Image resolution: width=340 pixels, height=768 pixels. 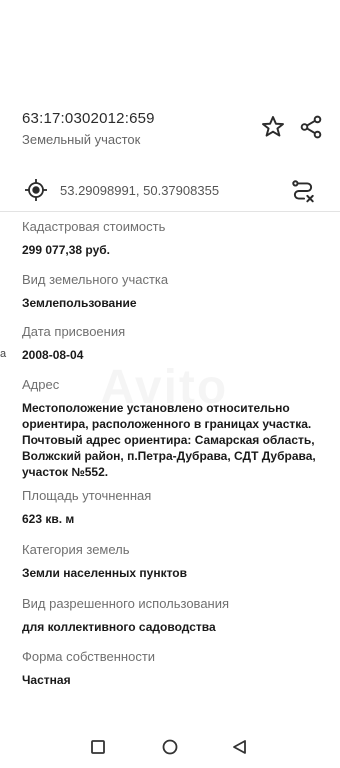 What do you see at coordinates (66, 250) in the screenshot?
I see `field-value: 299 077,38 руб.` at bounding box center [66, 250].